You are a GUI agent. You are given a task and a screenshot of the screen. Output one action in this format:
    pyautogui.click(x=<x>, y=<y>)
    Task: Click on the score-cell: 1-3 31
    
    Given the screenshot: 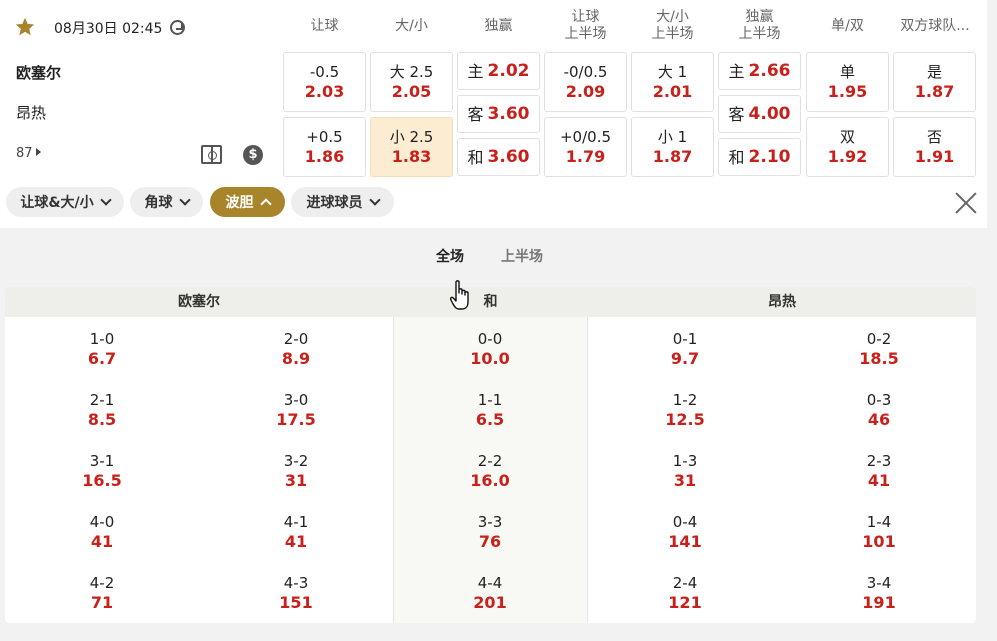 What is the action you would take?
    pyautogui.click(x=685, y=471)
    